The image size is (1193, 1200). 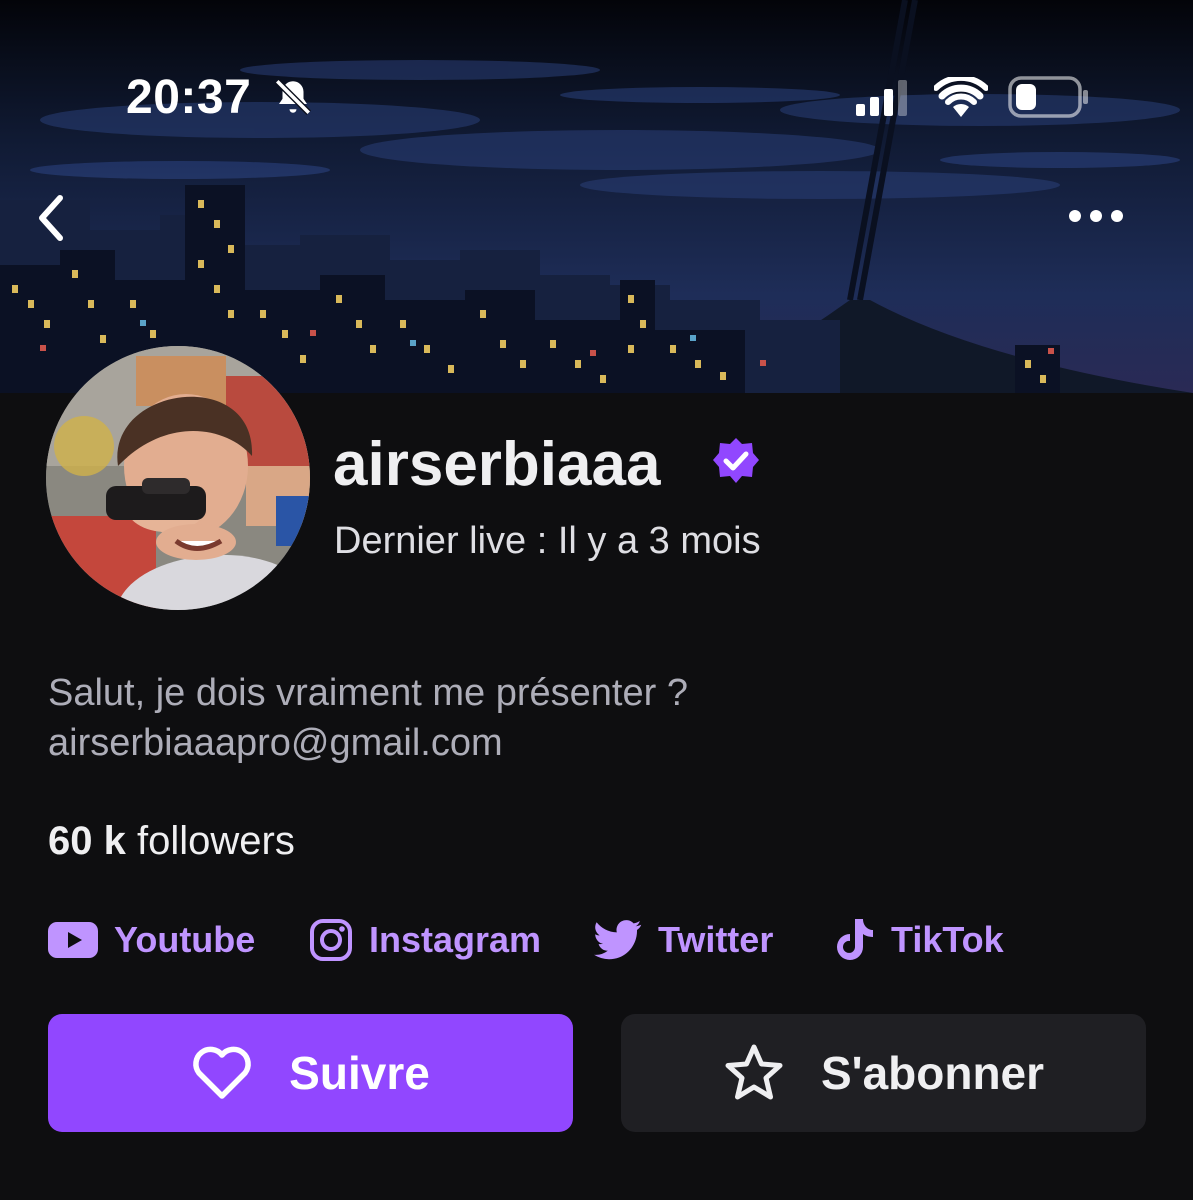 I want to click on social-link-label: TikTok, so click(x=947, y=939).